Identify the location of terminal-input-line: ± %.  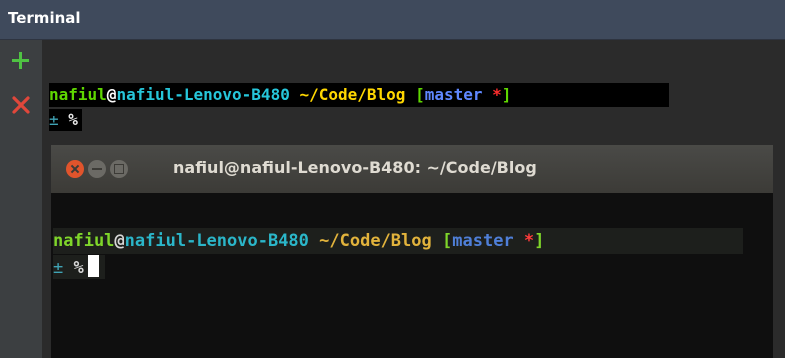
(79, 267).